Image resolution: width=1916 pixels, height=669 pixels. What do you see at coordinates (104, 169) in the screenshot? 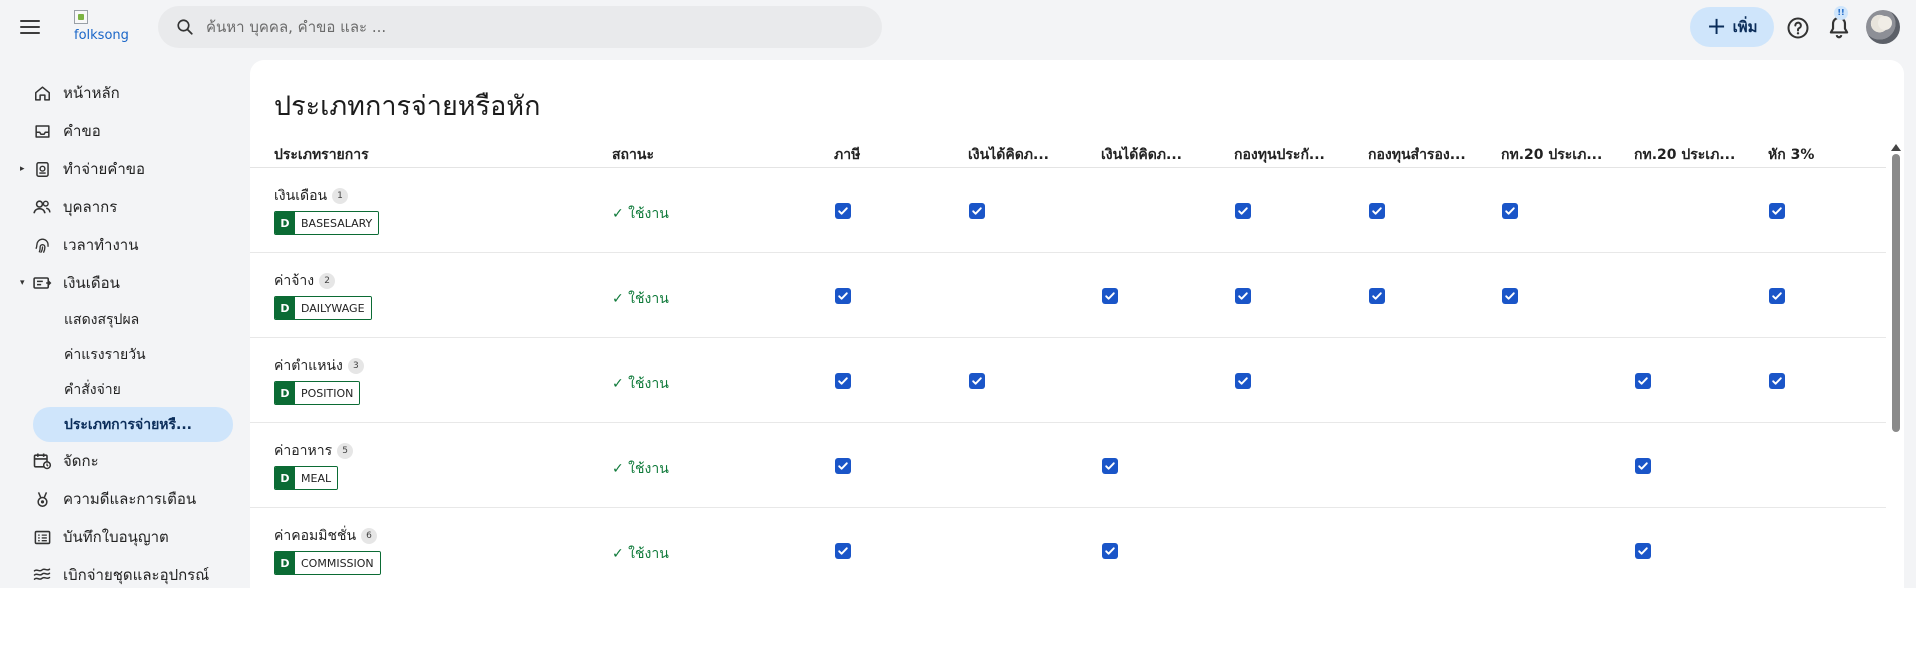
I see `sidebar-item-label: ทำจ่ายคำขอ` at bounding box center [104, 169].